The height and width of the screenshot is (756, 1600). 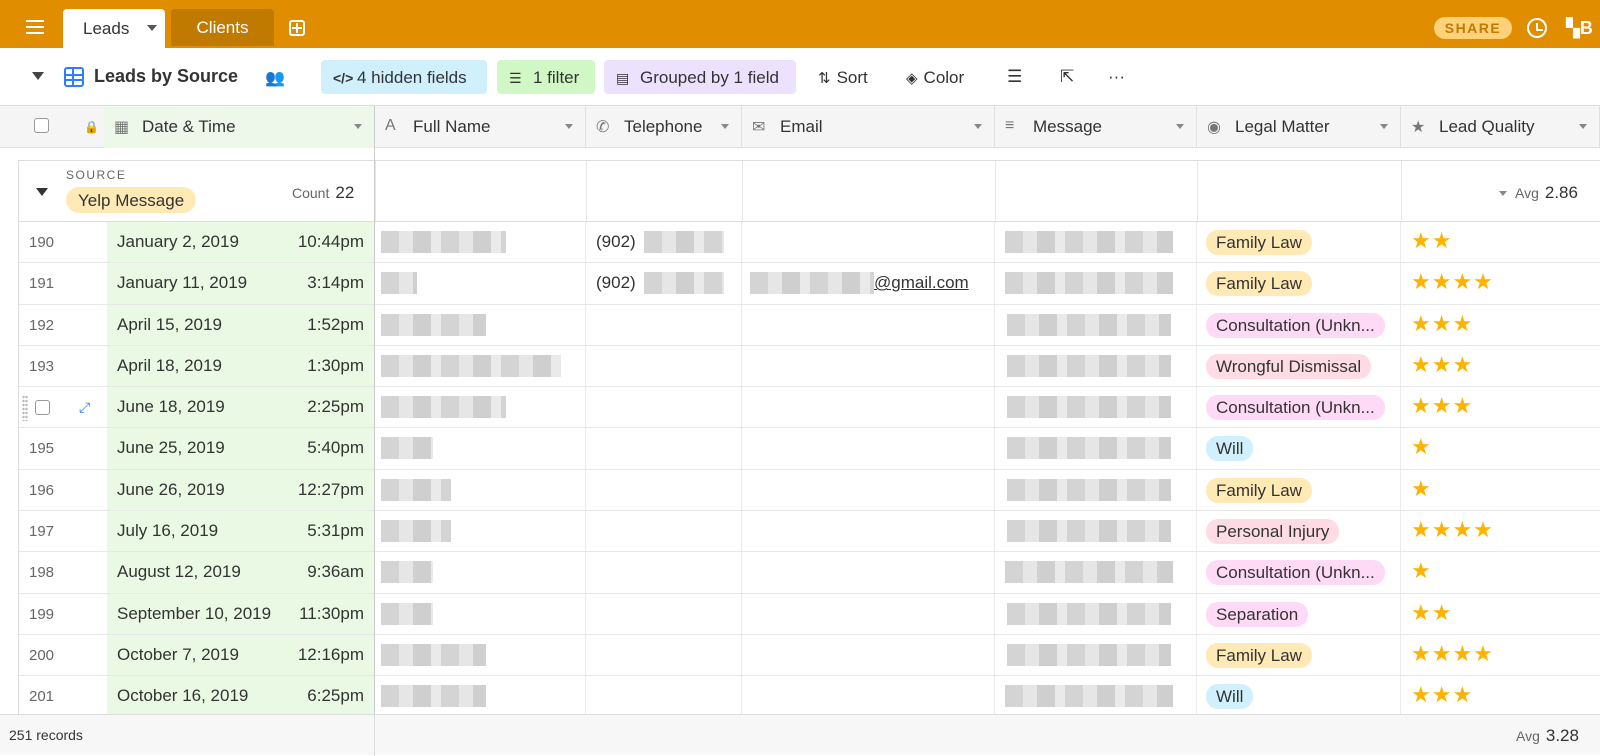 I want to click on select-all-checkbox, so click(x=41, y=125).